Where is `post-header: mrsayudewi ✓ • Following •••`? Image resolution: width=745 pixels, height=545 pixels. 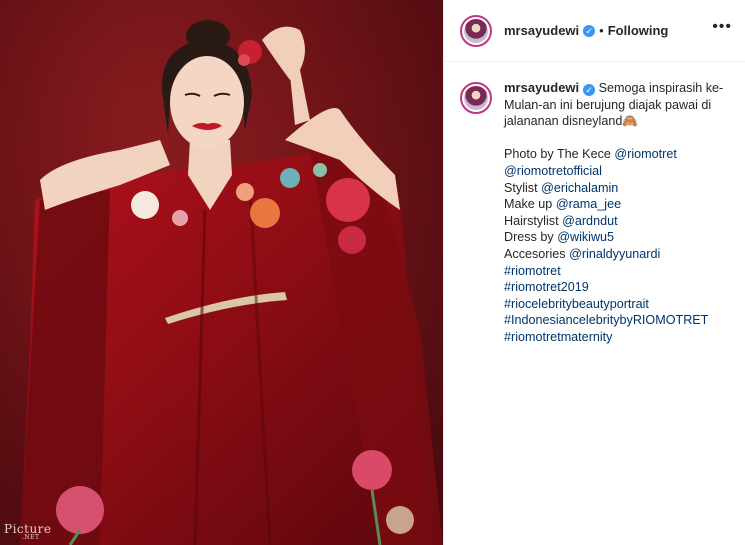 post-header: mrsayudewi ✓ • Following ••• is located at coordinates (594, 31).